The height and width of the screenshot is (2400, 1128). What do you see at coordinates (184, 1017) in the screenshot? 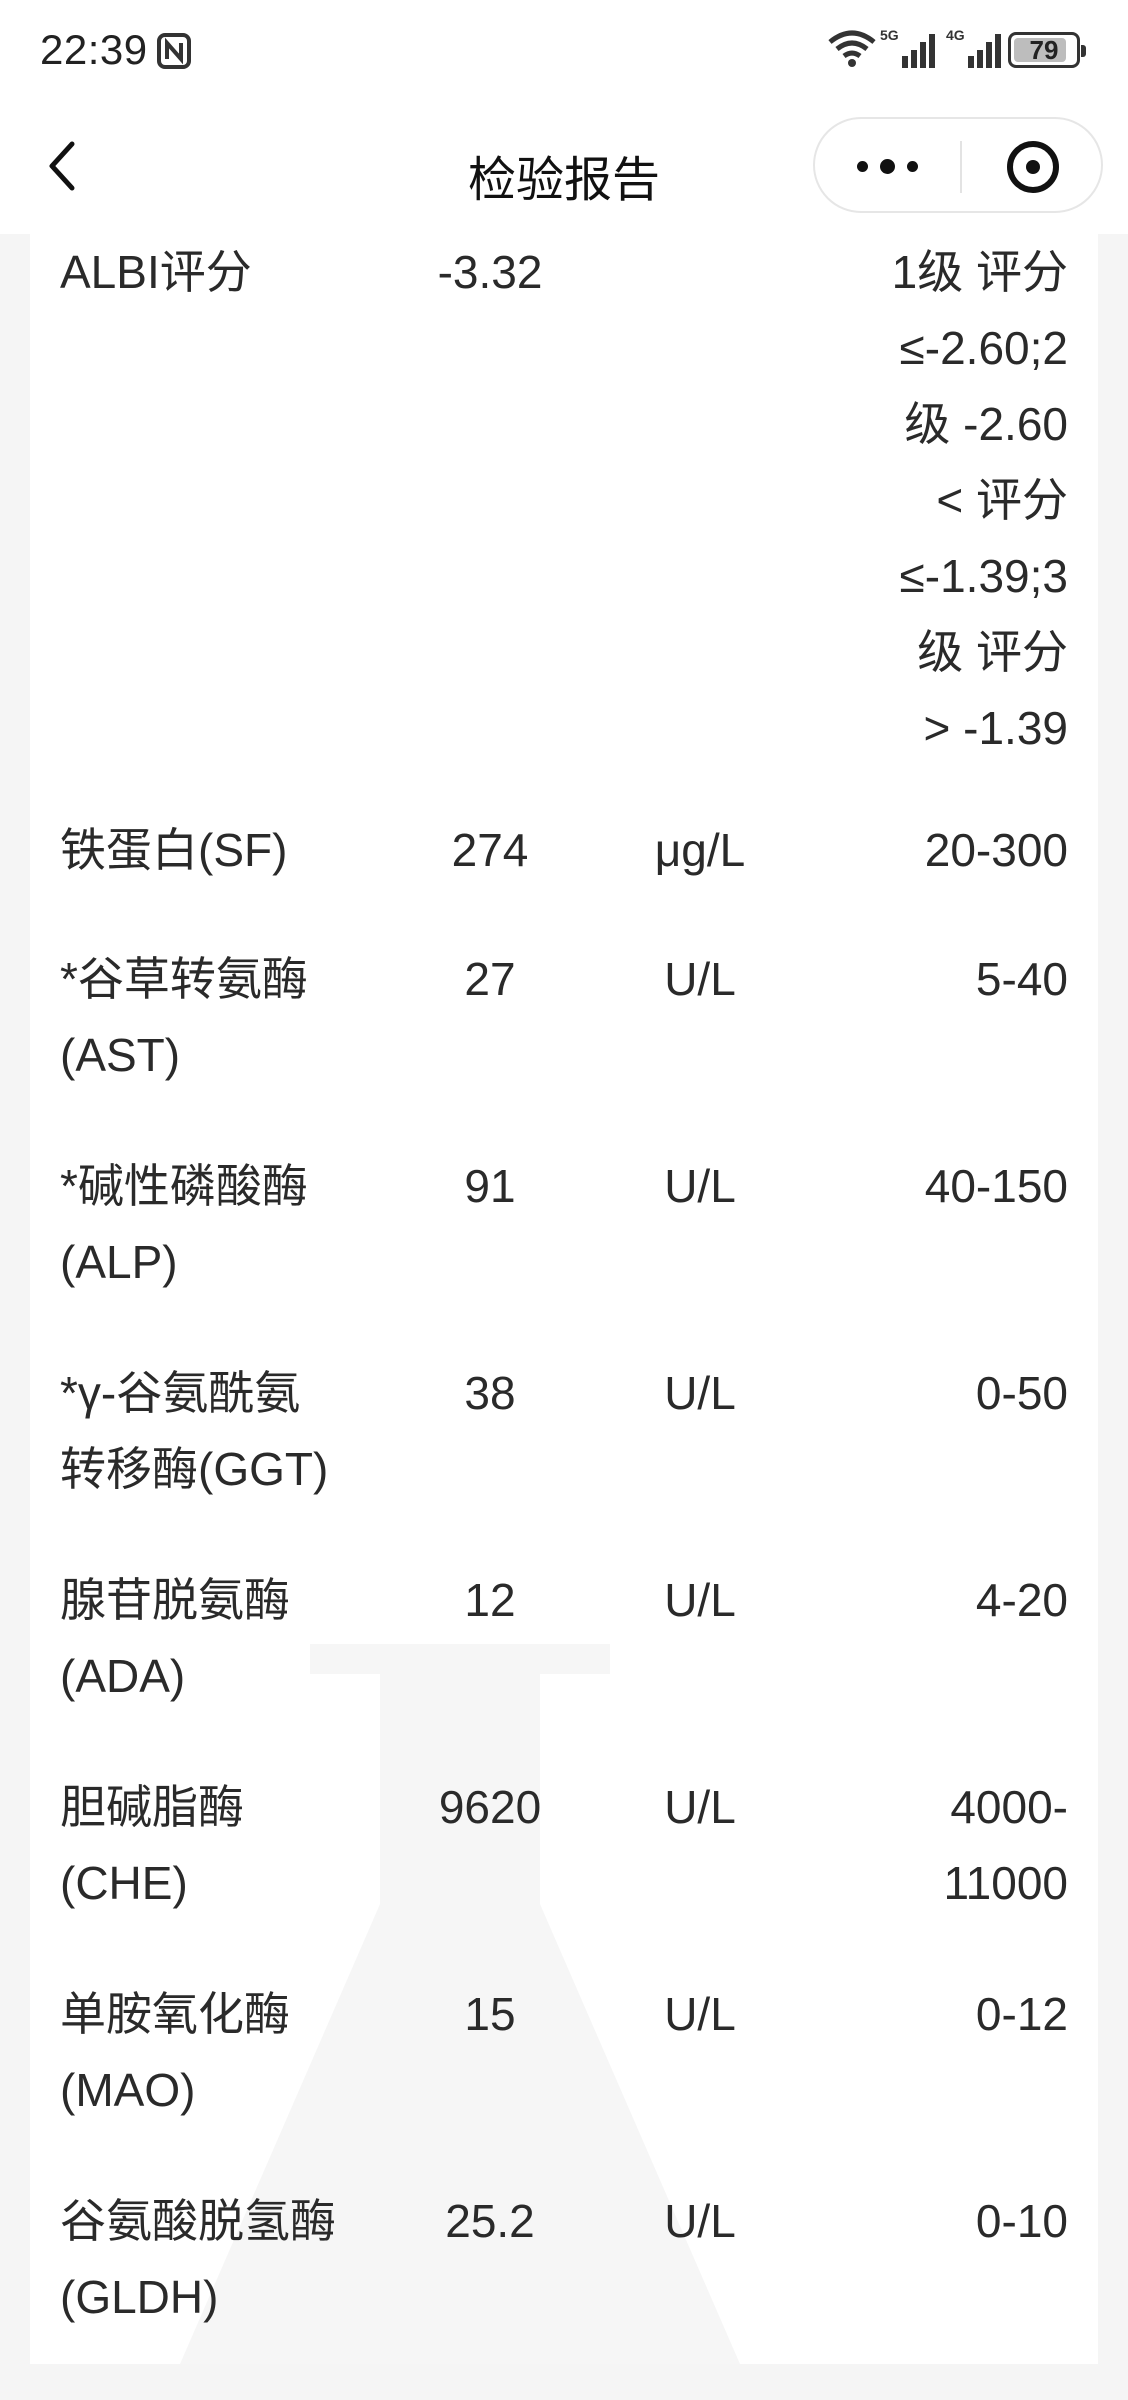
I see `test-name: *谷草转氨酶 (AST)` at bounding box center [184, 1017].